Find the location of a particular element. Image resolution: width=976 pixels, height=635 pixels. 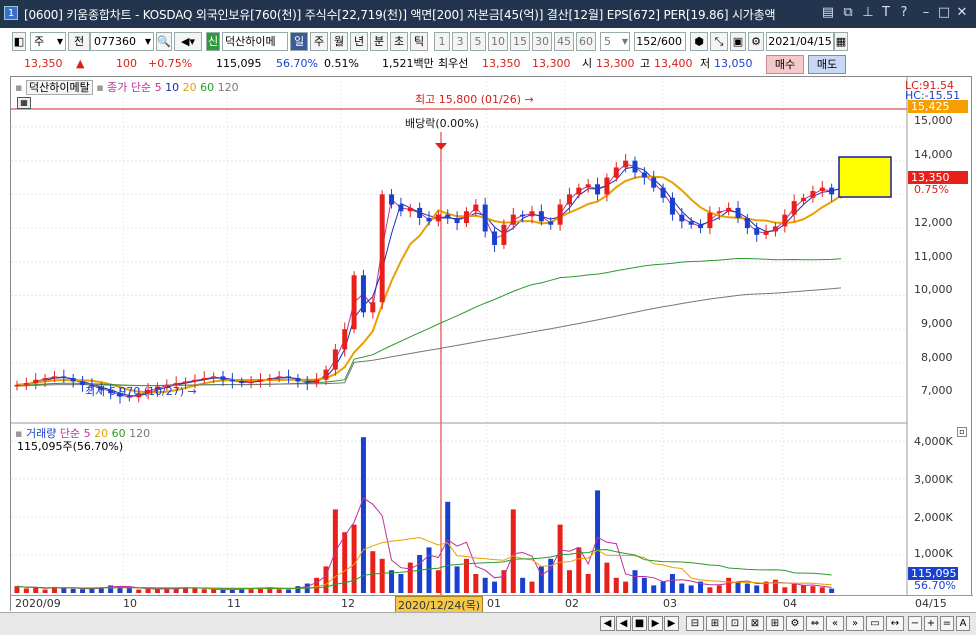

calendar-icon: ▦ is located at coordinates (841, 41).